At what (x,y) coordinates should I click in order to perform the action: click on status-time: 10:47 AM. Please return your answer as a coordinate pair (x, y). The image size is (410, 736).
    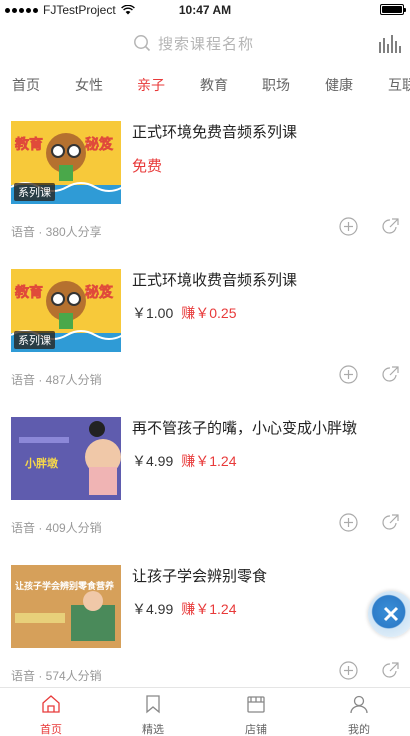
    Looking at the image, I should click on (205, 10).